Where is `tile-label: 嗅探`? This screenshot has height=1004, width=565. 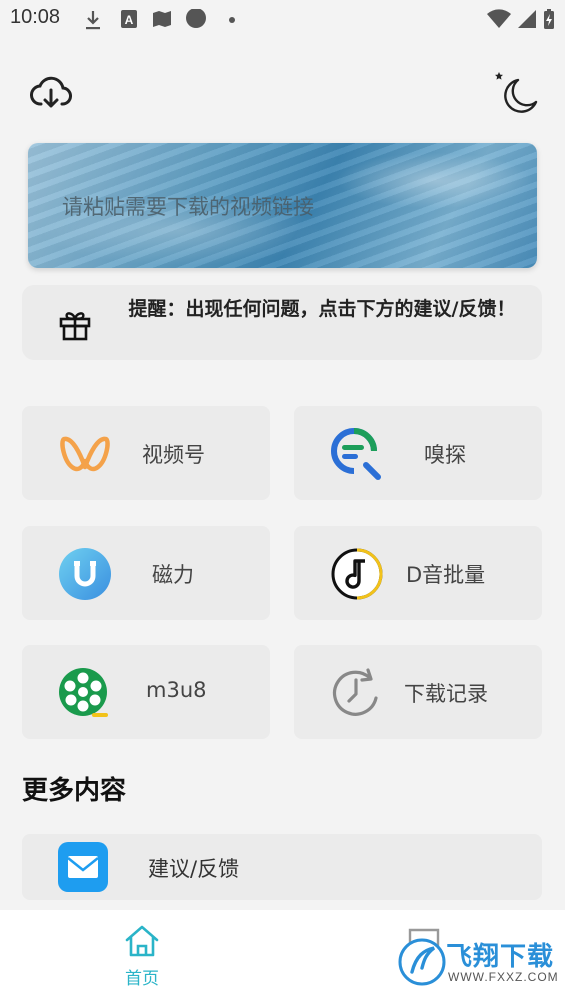
tile-label: 嗅探 is located at coordinates (445, 455).